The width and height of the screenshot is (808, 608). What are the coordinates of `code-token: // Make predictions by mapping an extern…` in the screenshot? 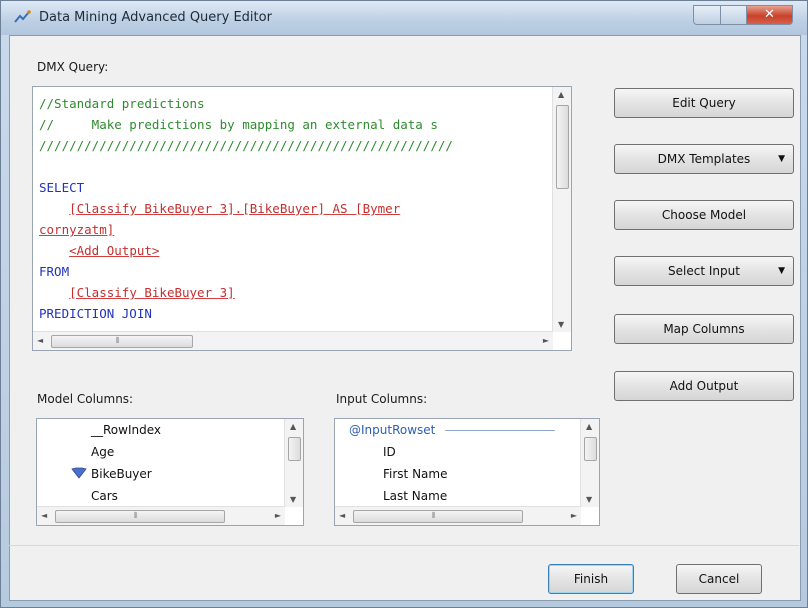 It's located at (238, 124).